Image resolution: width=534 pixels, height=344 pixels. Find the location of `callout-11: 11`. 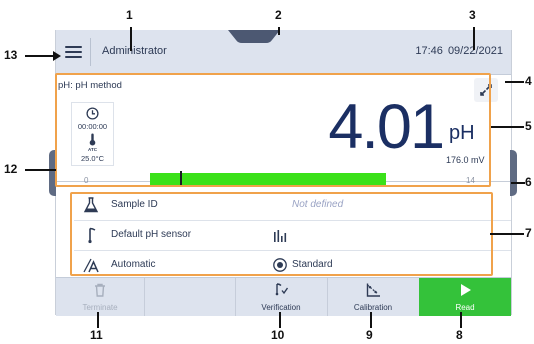

callout-11: 11 is located at coordinates (96, 335).